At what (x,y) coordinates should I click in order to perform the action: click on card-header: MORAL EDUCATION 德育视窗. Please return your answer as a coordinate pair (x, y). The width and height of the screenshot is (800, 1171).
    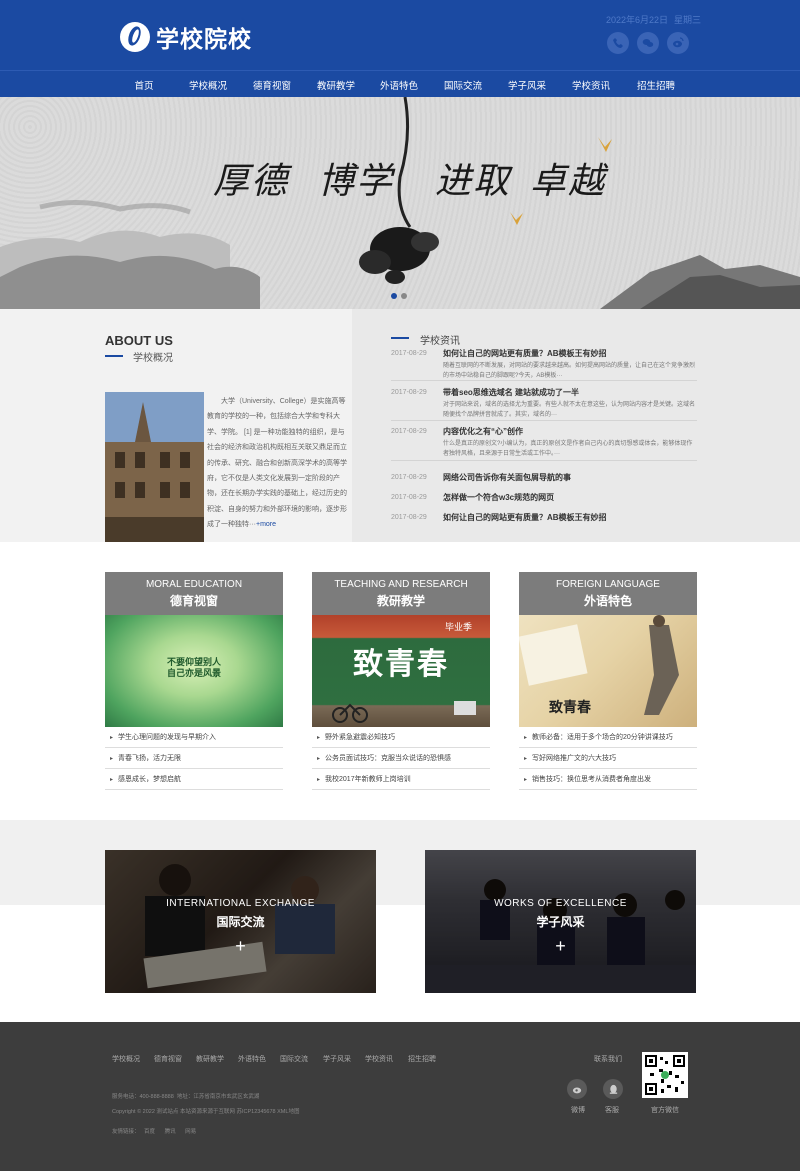
    Looking at the image, I should click on (194, 593).